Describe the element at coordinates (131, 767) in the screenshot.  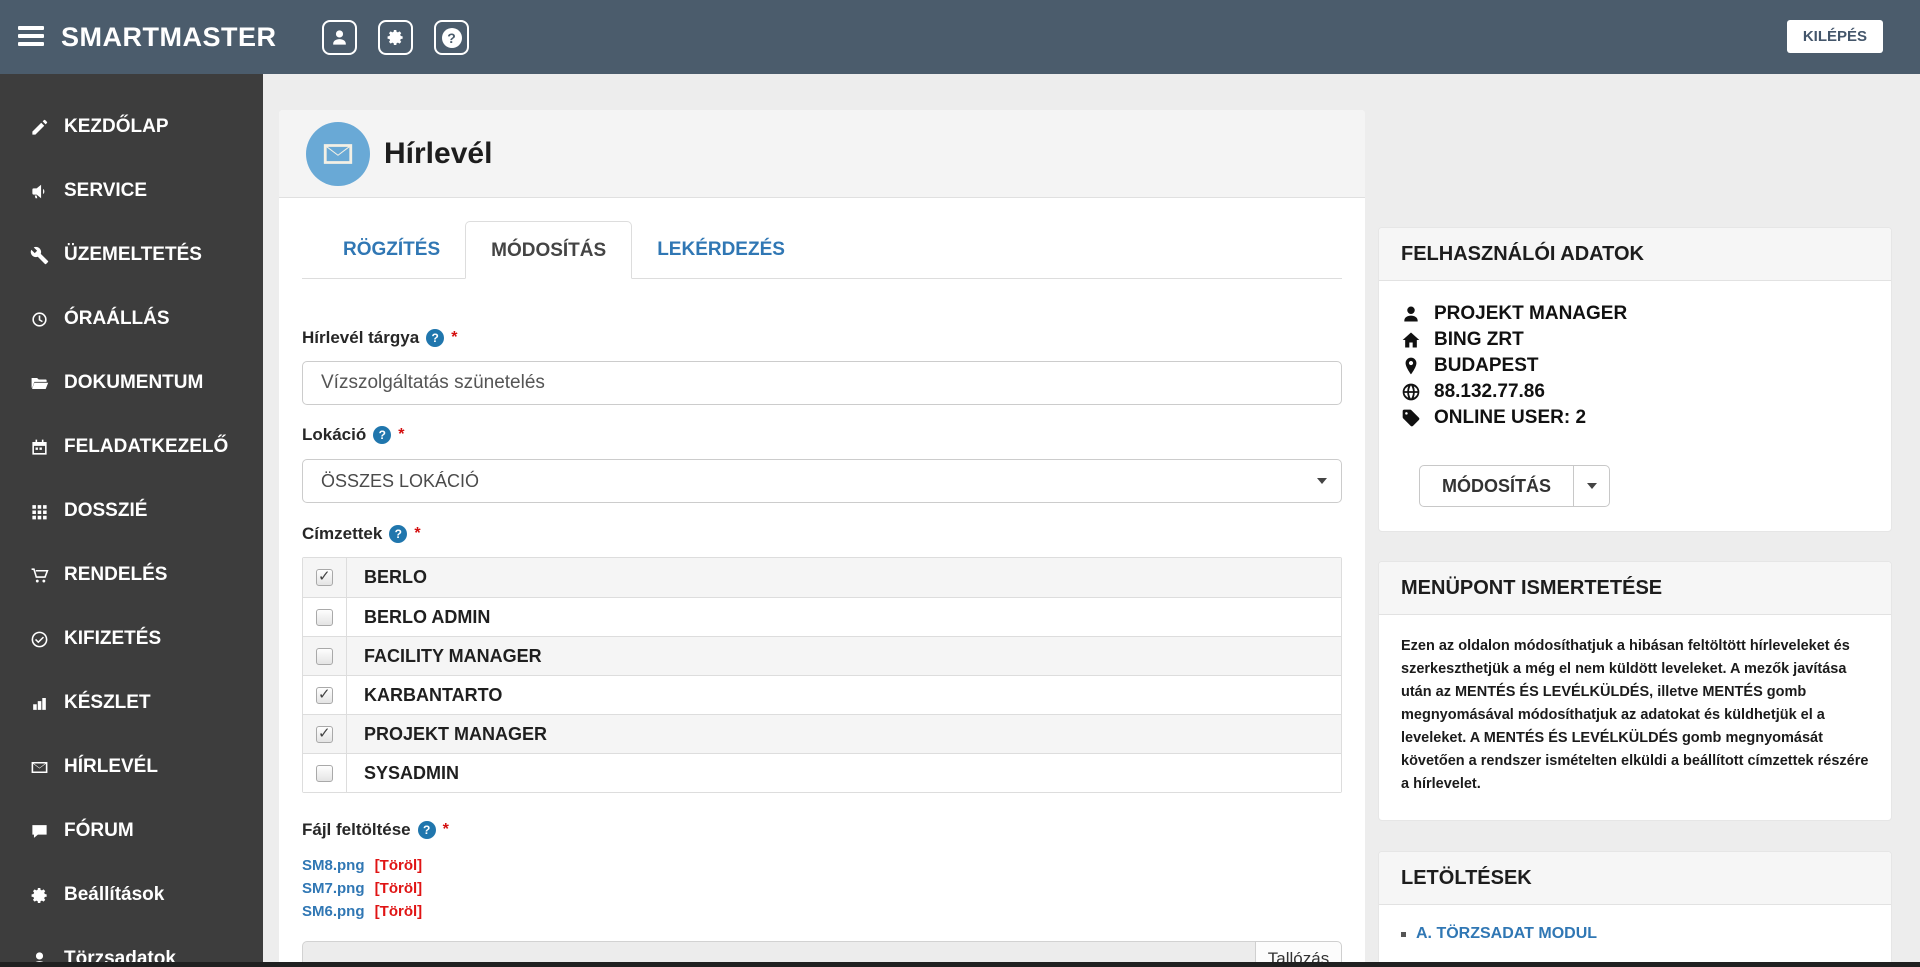
I see `sidebar-item-hirlevel: HÍRLEVÉL` at that location.